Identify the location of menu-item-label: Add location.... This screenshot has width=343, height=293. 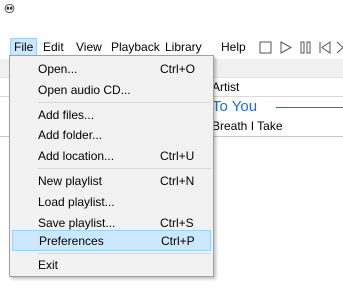
(76, 156).